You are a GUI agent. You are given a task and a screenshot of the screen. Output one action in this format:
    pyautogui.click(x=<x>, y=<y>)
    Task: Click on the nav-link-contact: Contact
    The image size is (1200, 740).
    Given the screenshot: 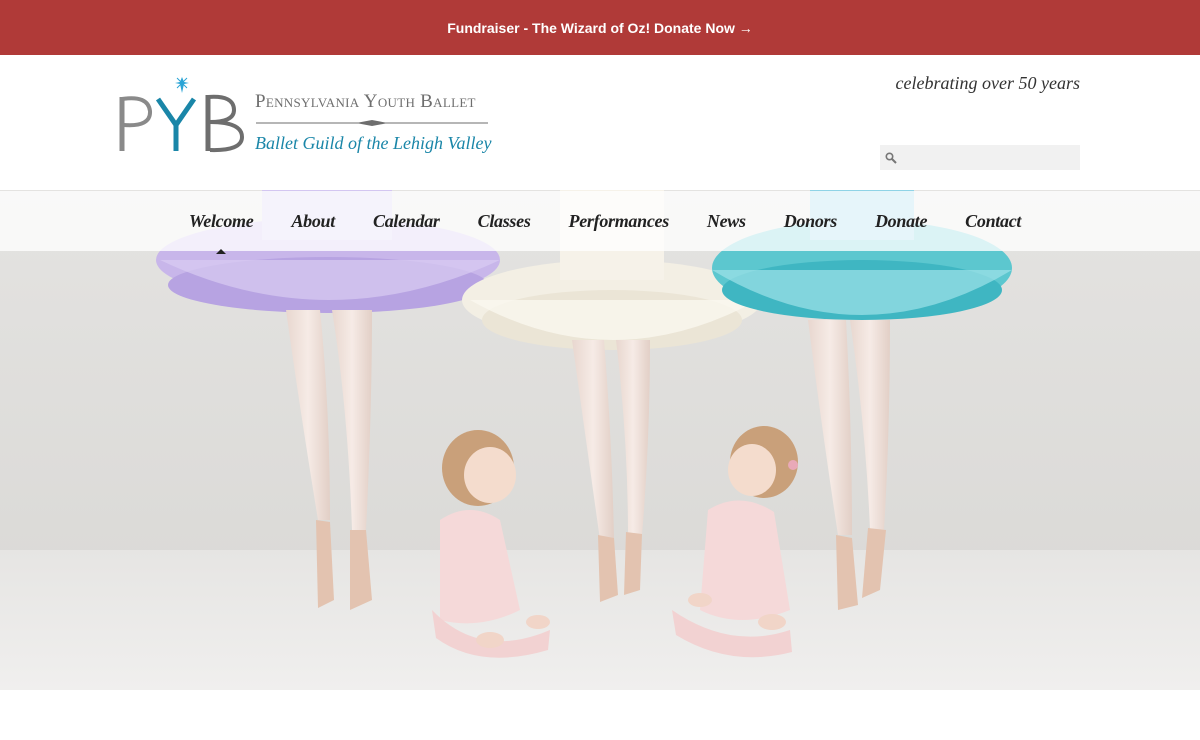 What is the action you would take?
    pyautogui.click(x=993, y=221)
    